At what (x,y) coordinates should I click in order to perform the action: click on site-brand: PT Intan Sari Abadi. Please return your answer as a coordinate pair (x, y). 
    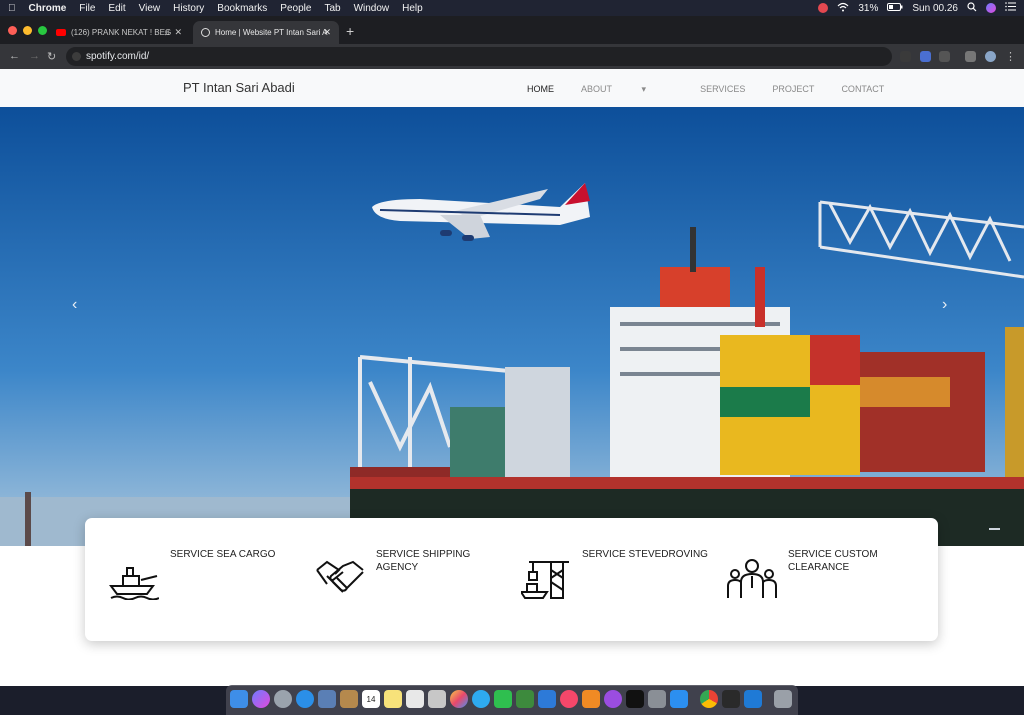
    Looking at the image, I should click on (239, 87).